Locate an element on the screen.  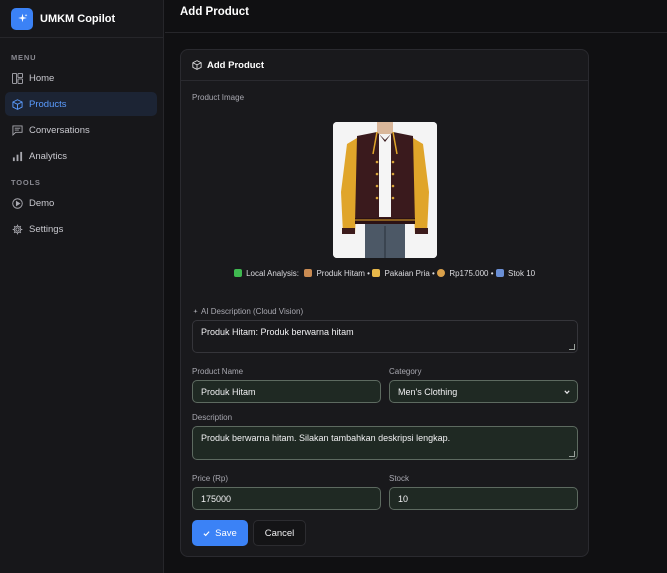
sidebar-item-label: Conversations is located at coordinates (59, 130).